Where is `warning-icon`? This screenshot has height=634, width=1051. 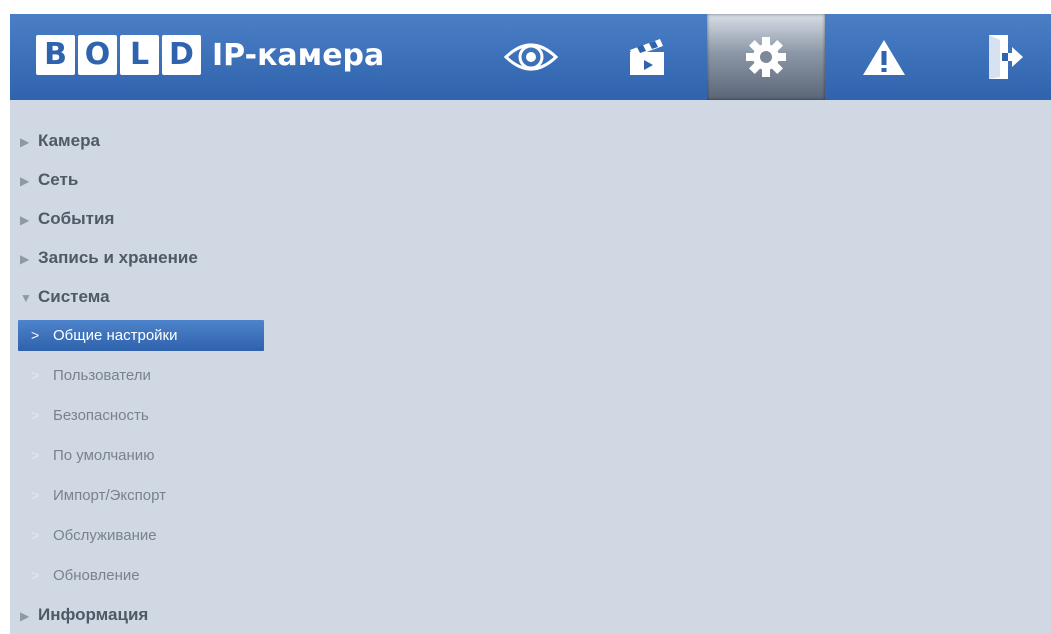 warning-icon is located at coordinates (884, 57).